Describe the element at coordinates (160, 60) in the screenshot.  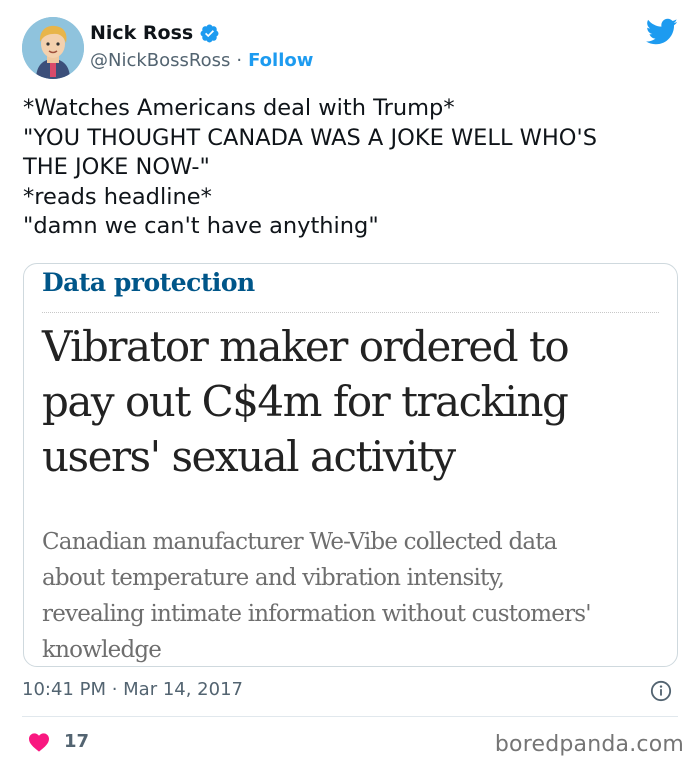
I see `author-handle: @NickBossRoss` at that location.